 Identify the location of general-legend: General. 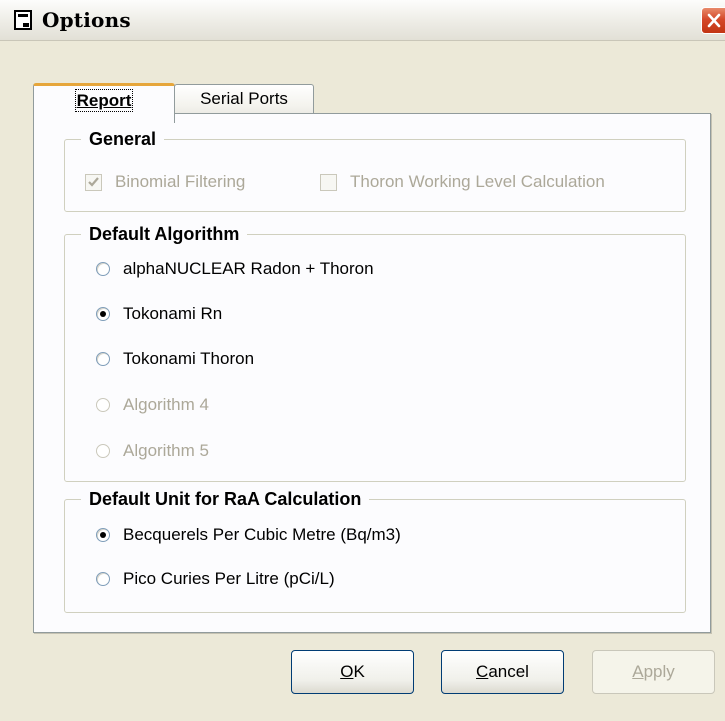
(123, 139).